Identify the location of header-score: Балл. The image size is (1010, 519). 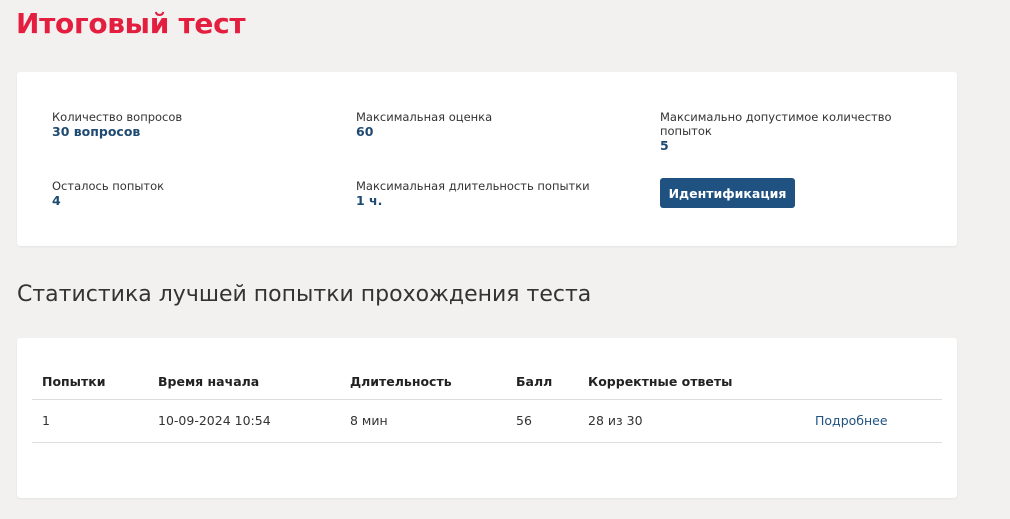
(542, 382).